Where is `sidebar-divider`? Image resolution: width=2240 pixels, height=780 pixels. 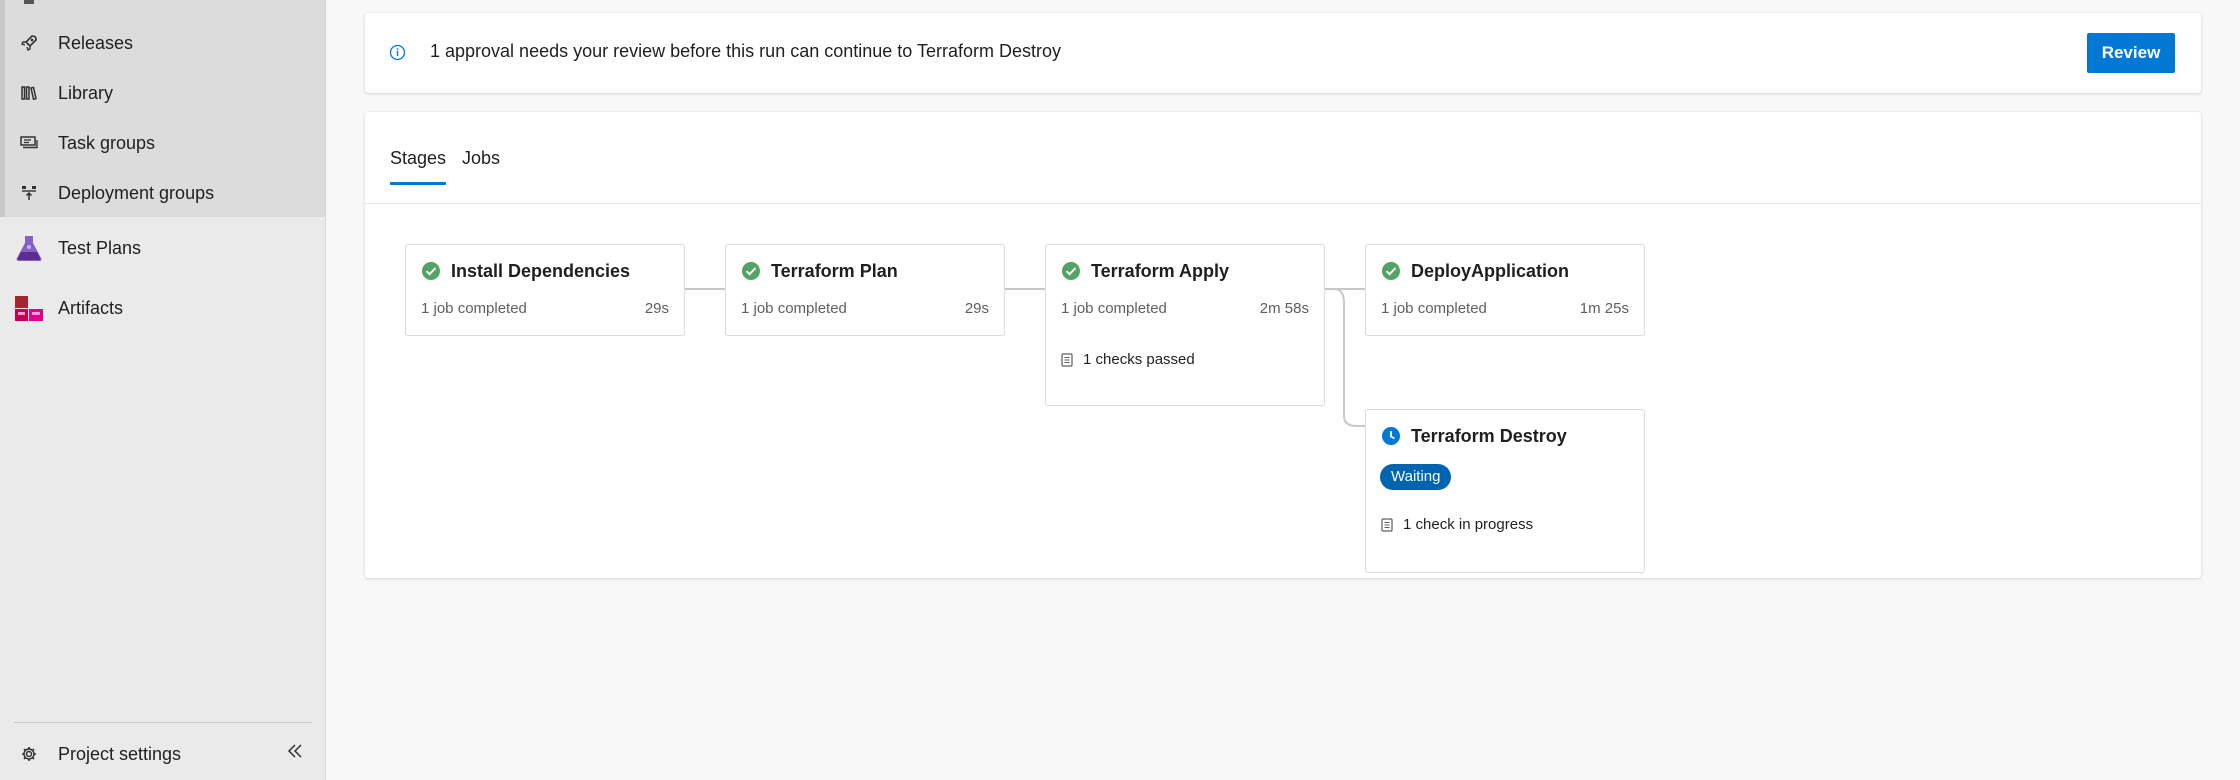
sidebar-divider is located at coordinates (163, 722).